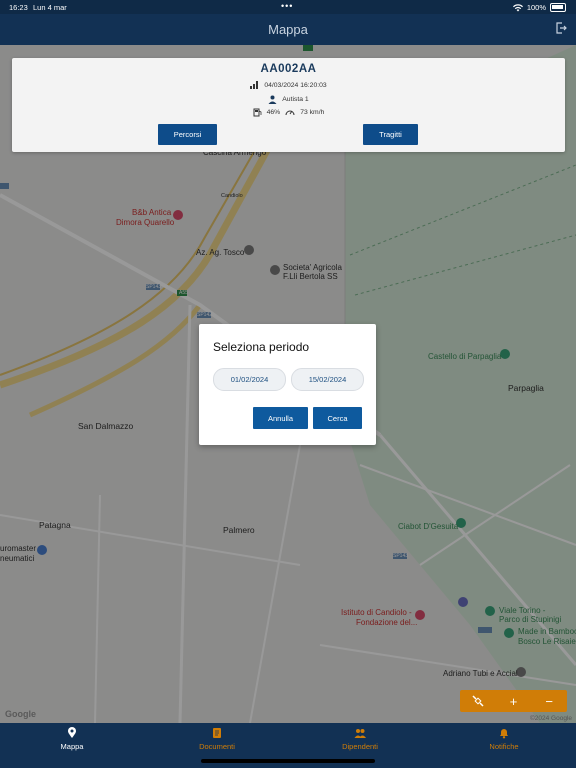  I want to click on tab-dipendenti: Dipendenti, so click(360, 739).